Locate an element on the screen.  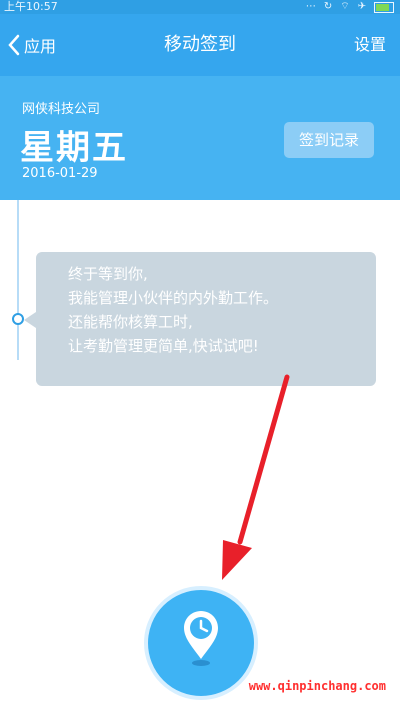
nav-bar: 应用 移动签到 设置 is located at coordinates (200, 45).